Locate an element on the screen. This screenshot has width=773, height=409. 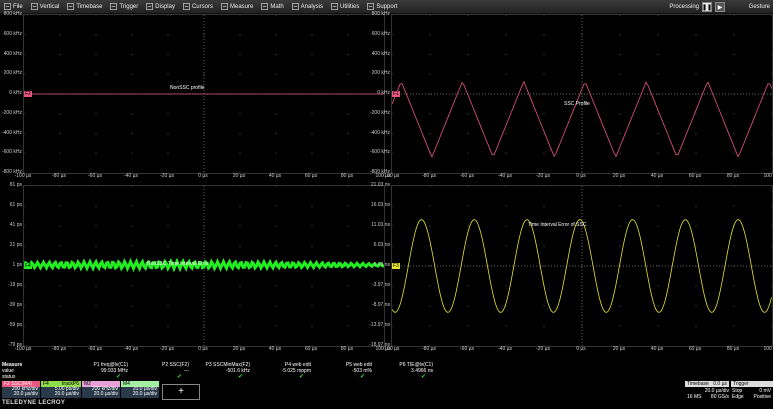
timebase-delay: 0.0 µs is located at coordinates (720, 384).